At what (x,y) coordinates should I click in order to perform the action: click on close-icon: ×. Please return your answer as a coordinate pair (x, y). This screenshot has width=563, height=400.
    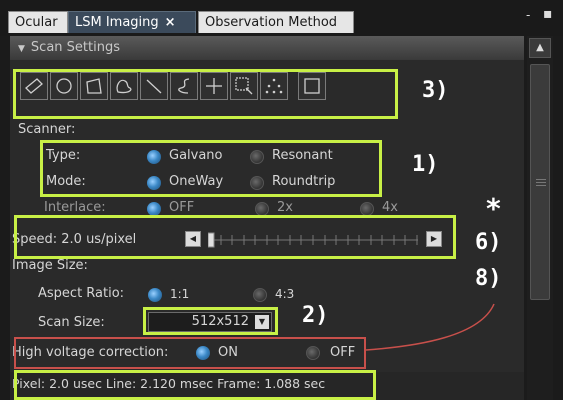
    Looking at the image, I should click on (170, 22).